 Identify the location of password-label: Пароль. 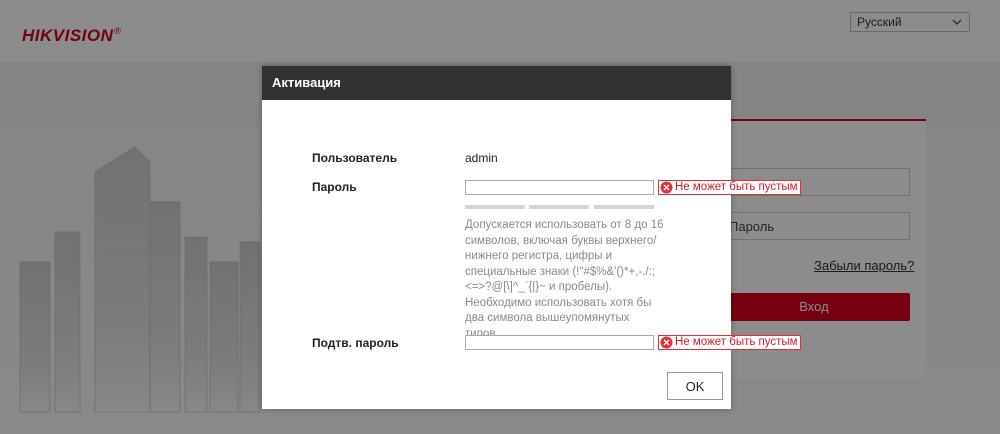
(334, 187).